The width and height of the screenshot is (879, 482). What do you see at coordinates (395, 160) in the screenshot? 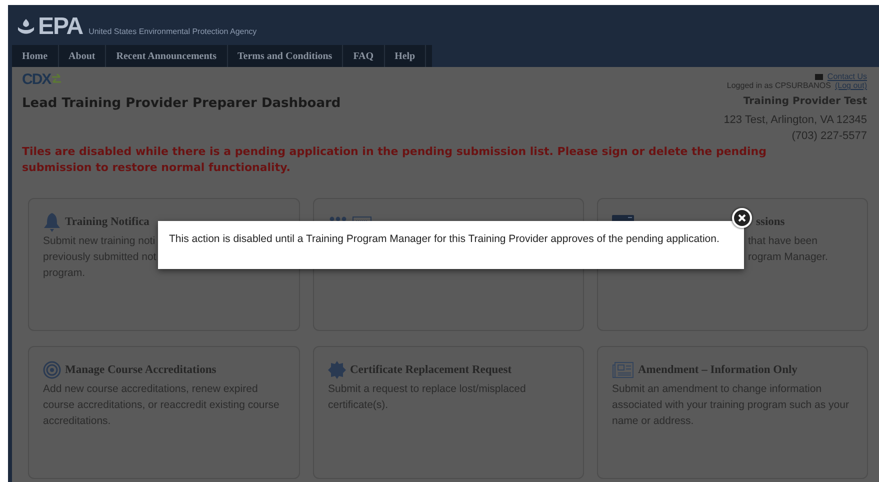
I see `warning-message: Tiles are disabled while there is a pending application in the pending submission list. Please sign or delete the pending submission to restore normal functionality.` at bounding box center [395, 160].